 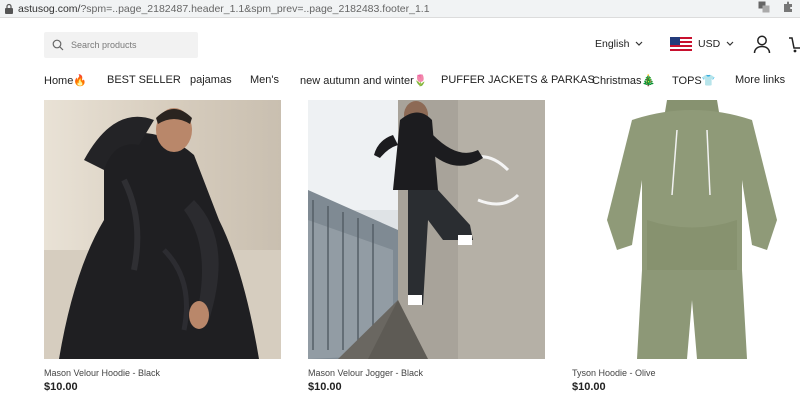 I want to click on user-account-icon, so click(x=762, y=46).